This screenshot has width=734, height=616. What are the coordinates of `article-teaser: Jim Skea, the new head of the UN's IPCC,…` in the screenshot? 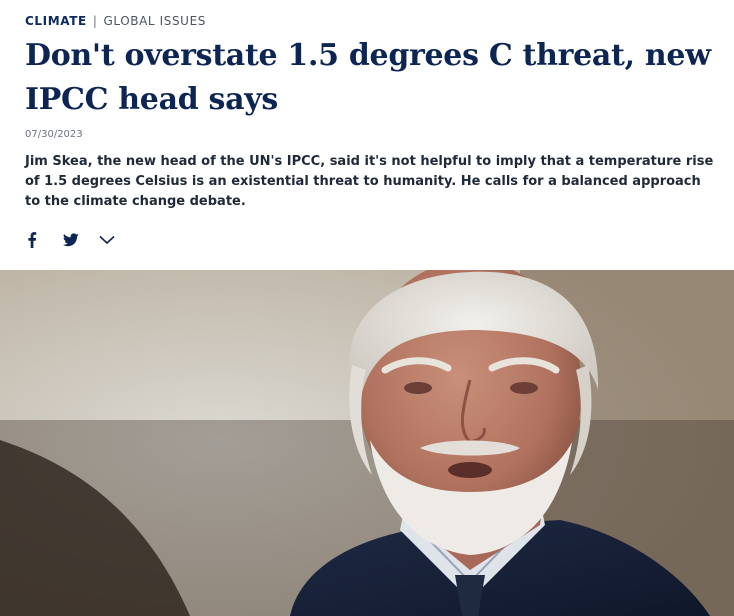 It's located at (369, 181).